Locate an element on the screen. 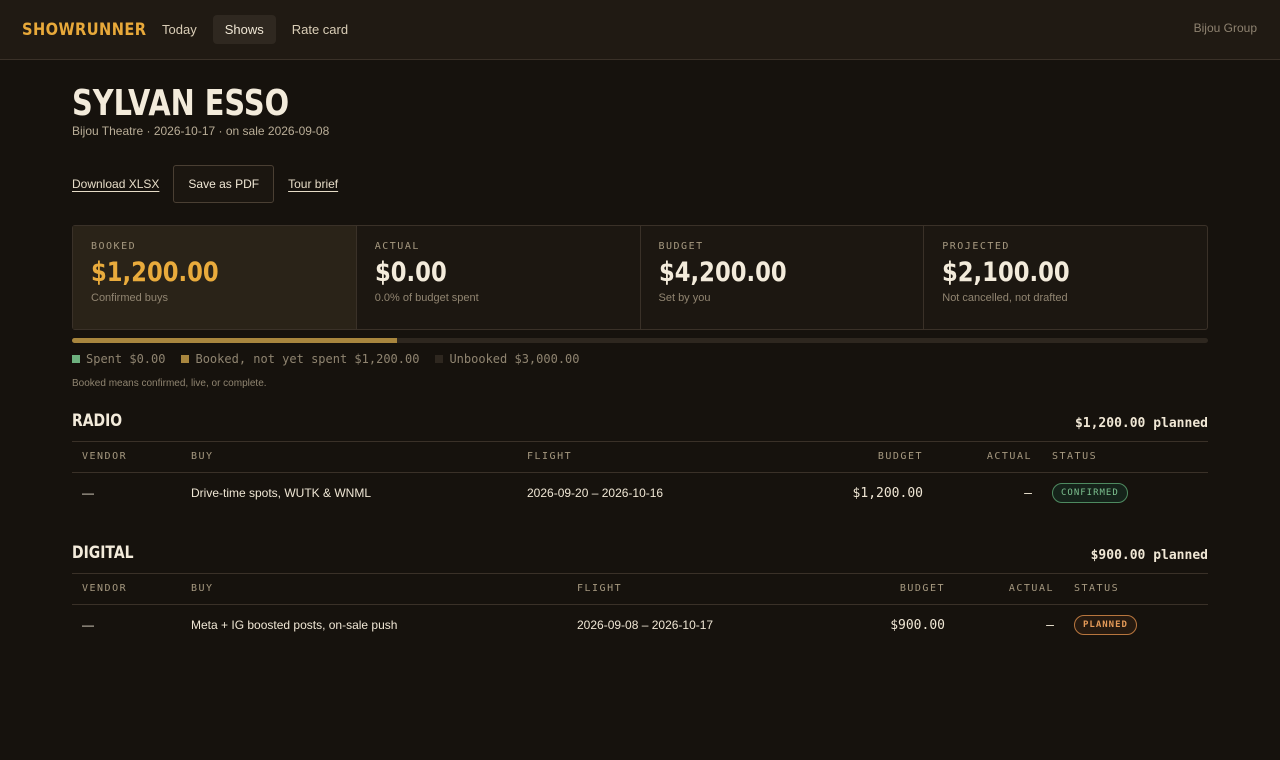 This screenshot has height=760, width=1280. nav-today: Today is located at coordinates (179, 29).